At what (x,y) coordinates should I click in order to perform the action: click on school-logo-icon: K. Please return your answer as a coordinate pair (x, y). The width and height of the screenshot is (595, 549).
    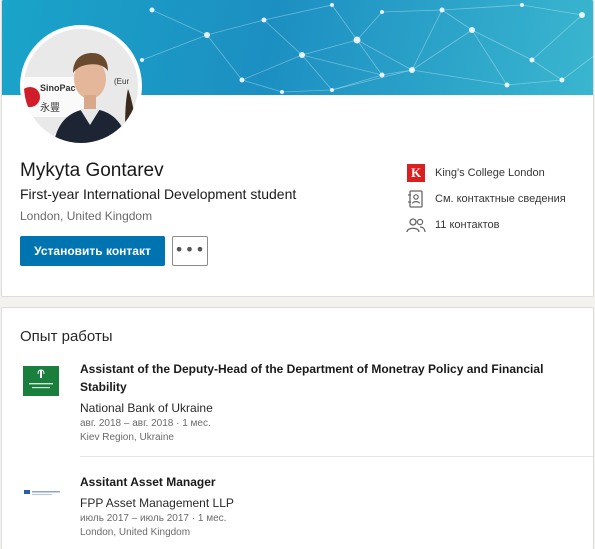
    Looking at the image, I should click on (416, 173).